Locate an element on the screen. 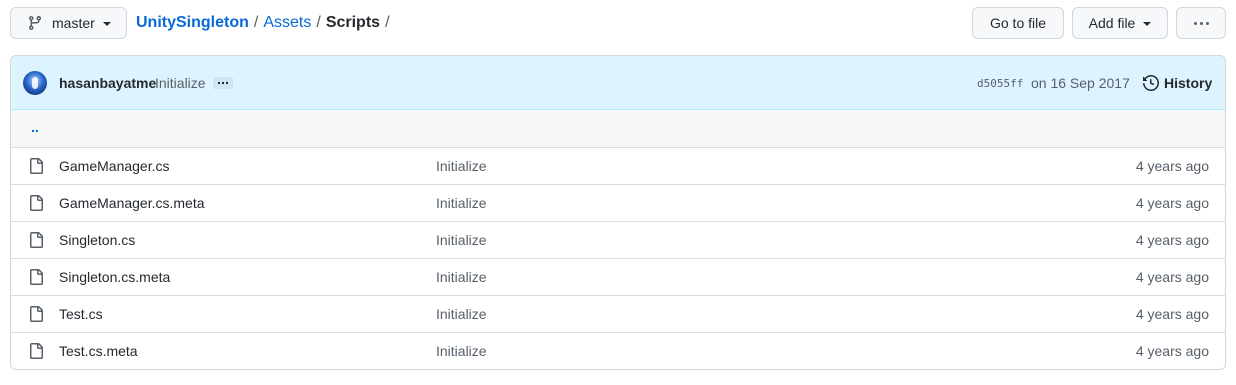 This screenshot has height=385, width=1236. history-label: History is located at coordinates (1188, 83).